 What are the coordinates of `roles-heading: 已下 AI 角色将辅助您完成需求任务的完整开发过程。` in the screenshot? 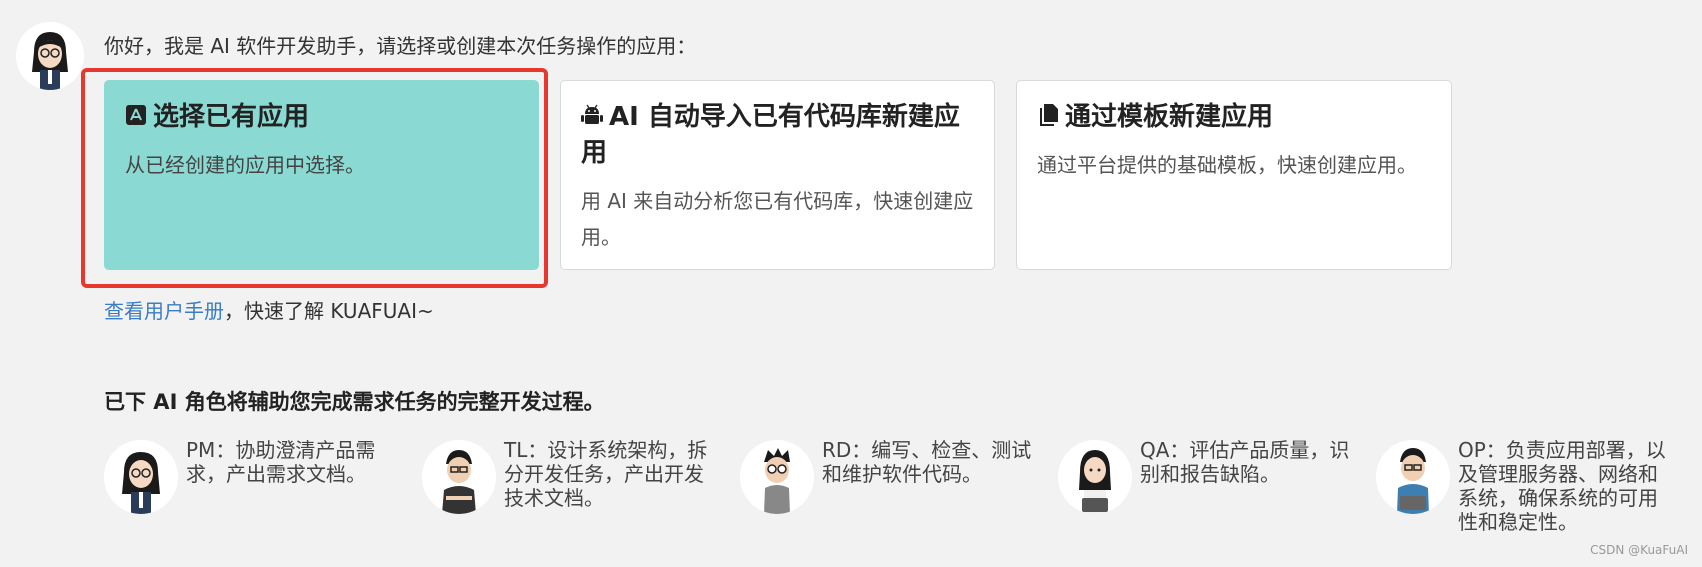 It's located at (354, 402).